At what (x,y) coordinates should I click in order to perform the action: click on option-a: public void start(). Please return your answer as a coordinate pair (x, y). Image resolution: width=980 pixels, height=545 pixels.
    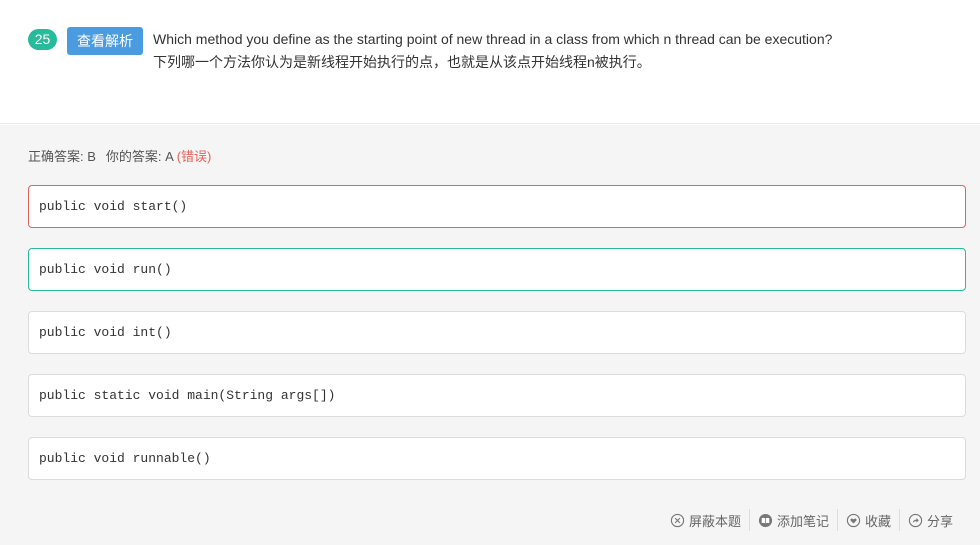
    Looking at the image, I should click on (497, 206).